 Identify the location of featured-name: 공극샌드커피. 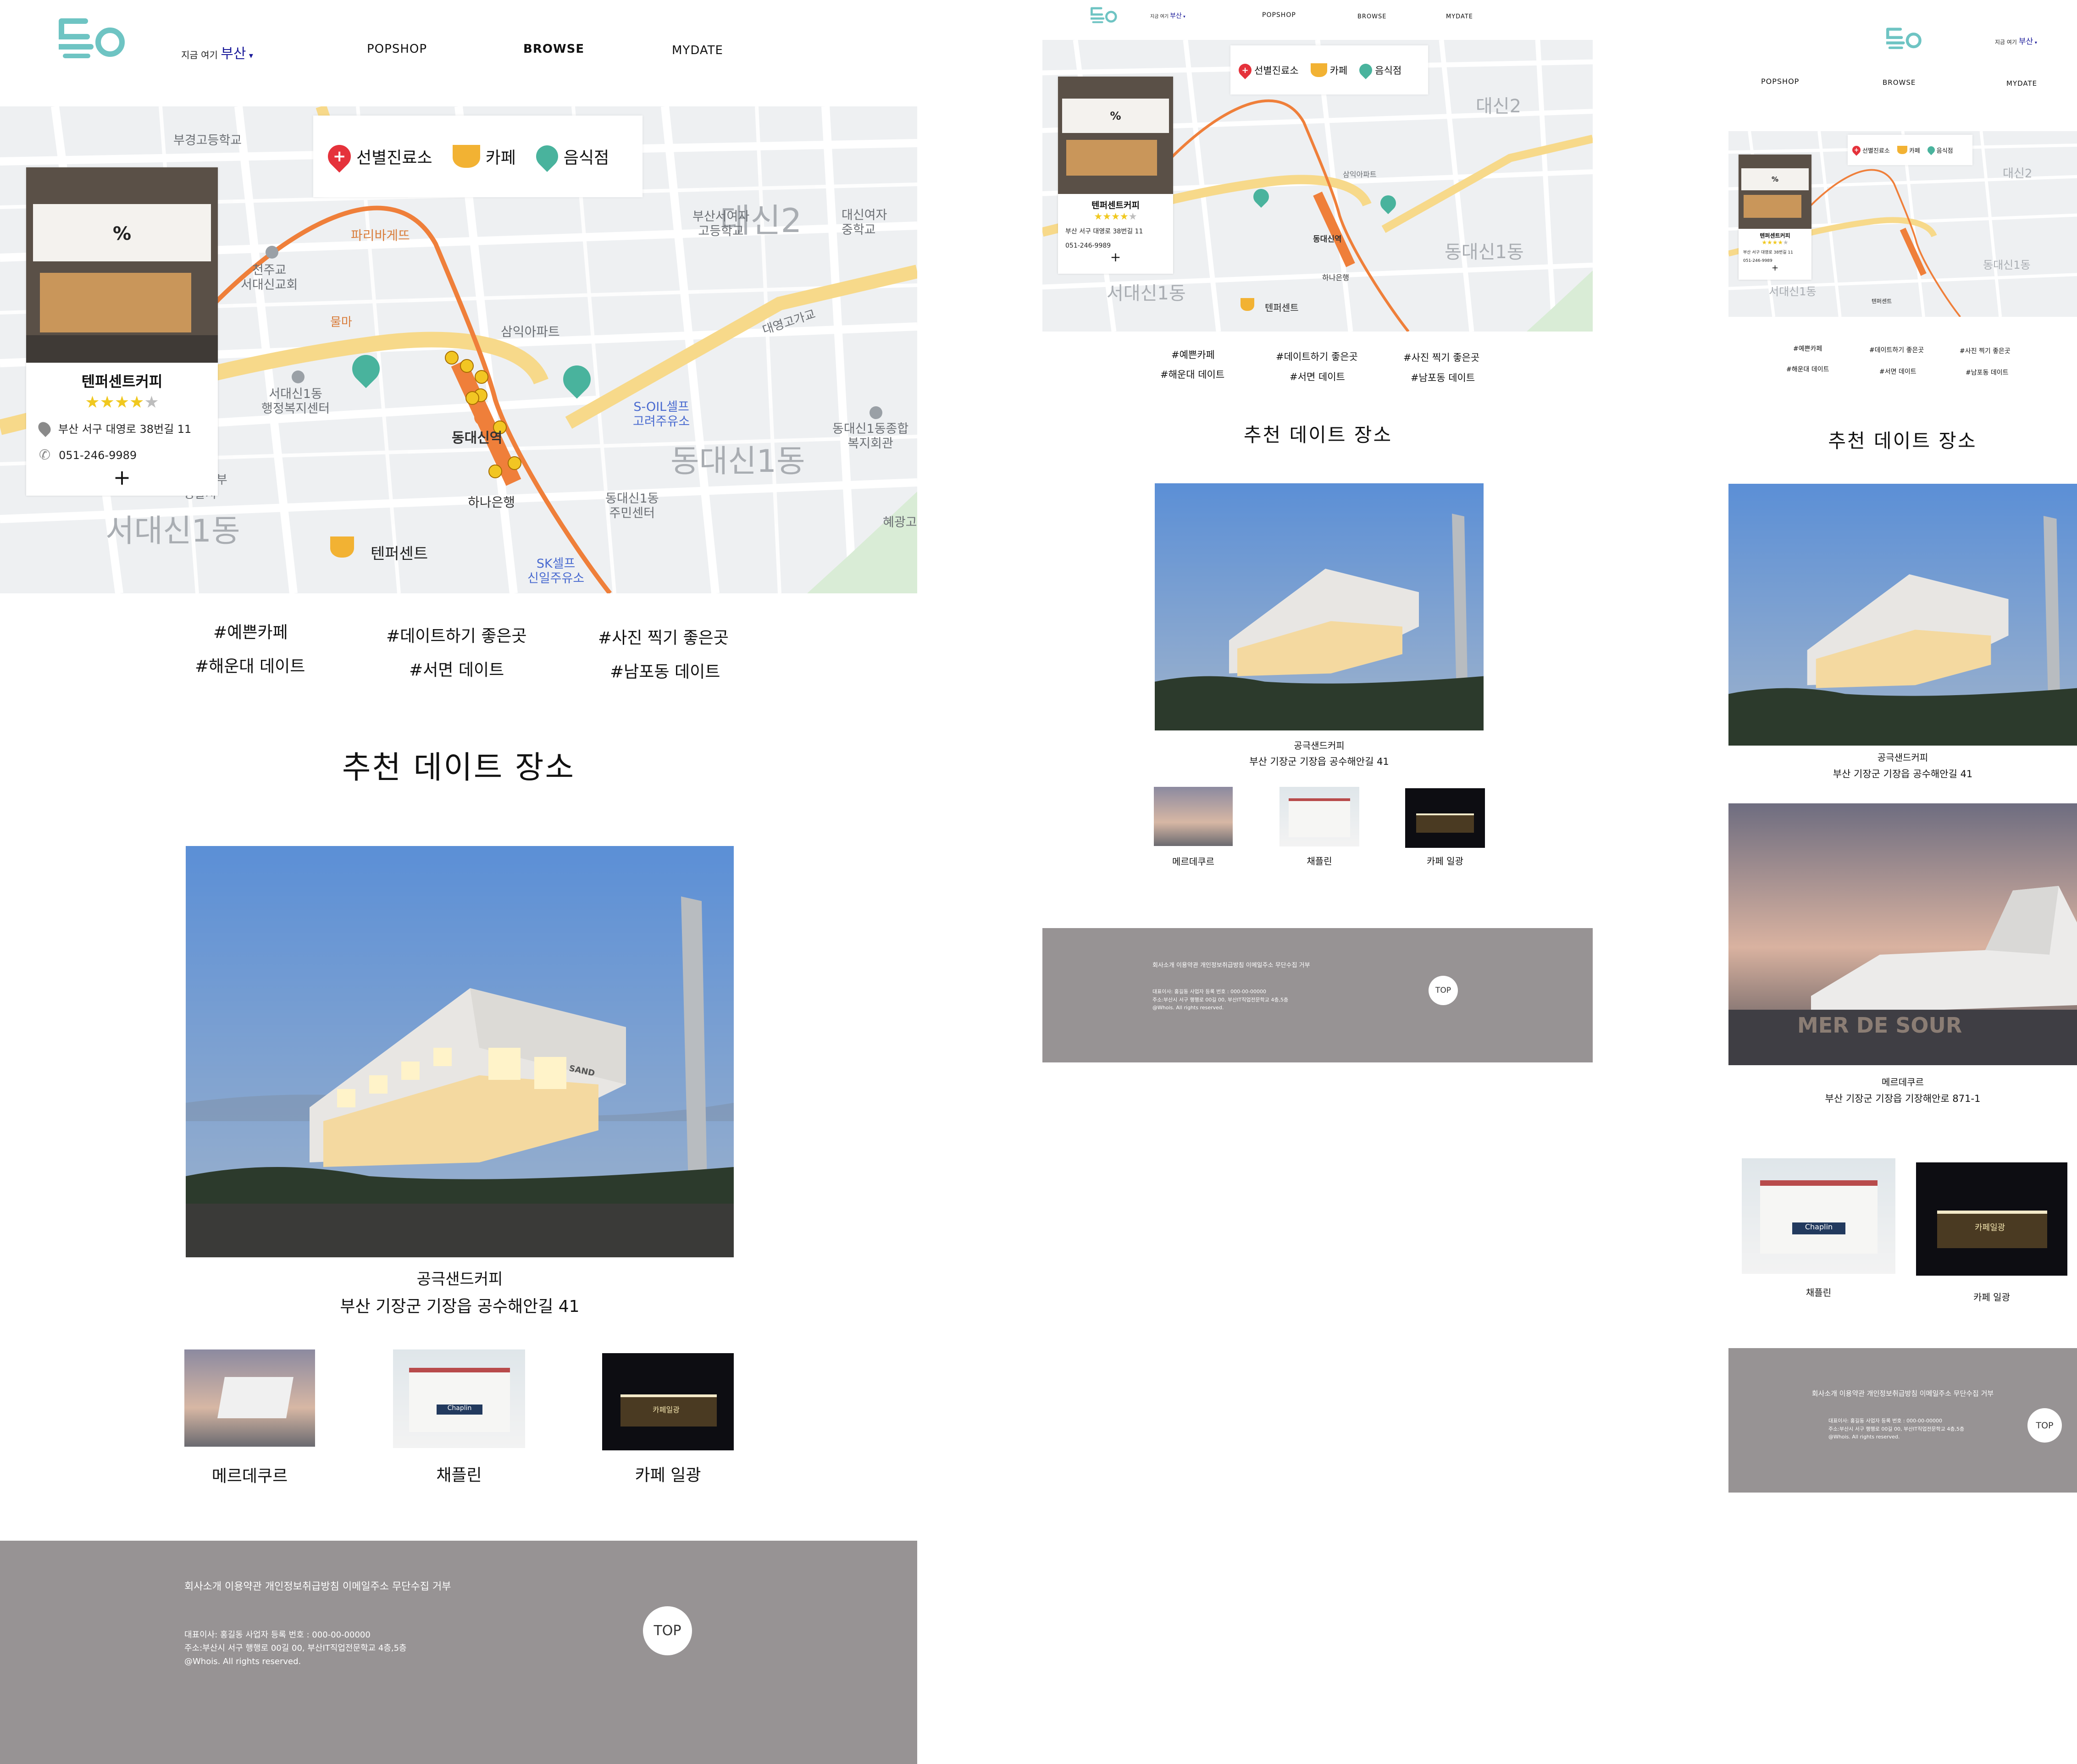
(459, 1279).